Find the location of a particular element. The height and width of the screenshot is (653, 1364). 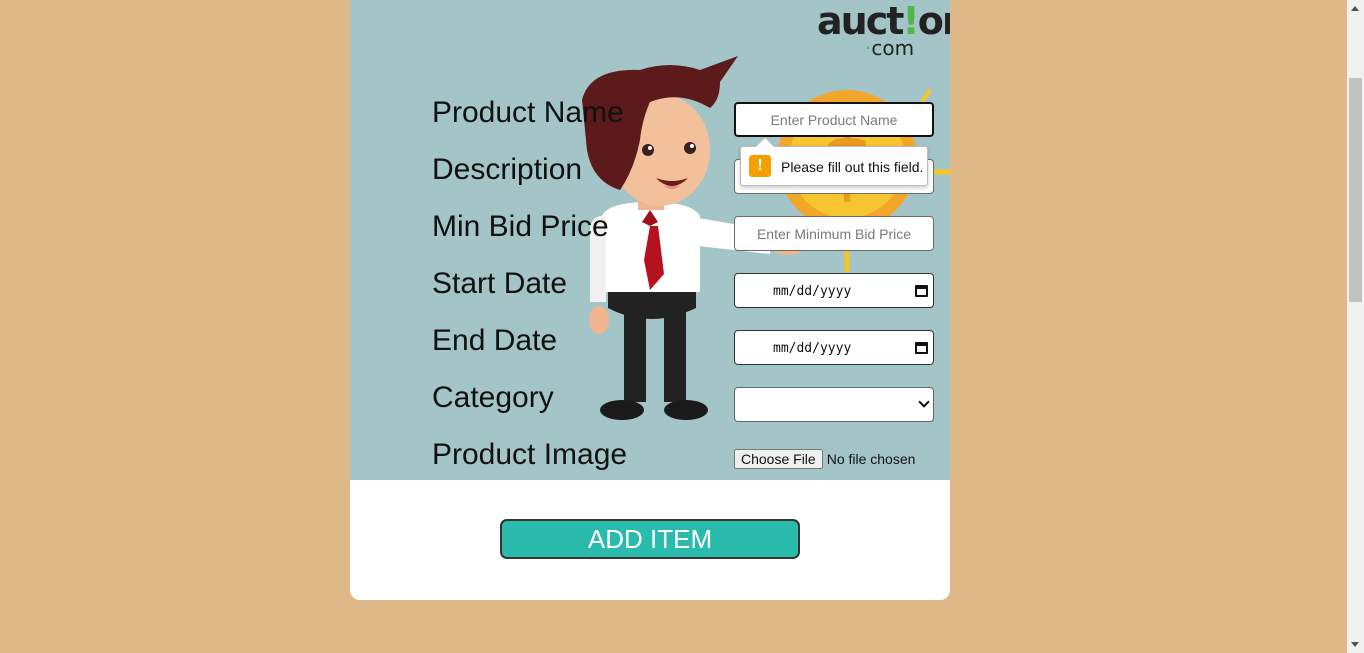

min-bid-price-label: Min Bid Price is located at coordinates (520, 226).